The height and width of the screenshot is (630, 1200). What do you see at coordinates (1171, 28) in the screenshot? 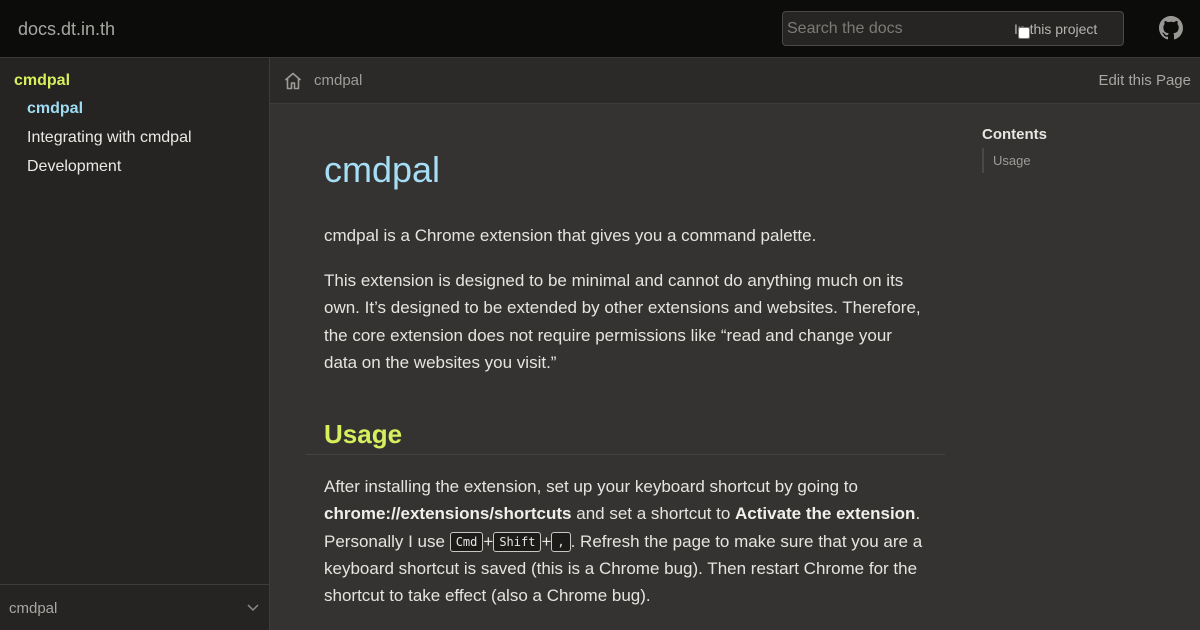
I see `github-icon` at bounding box center [1171, 28].